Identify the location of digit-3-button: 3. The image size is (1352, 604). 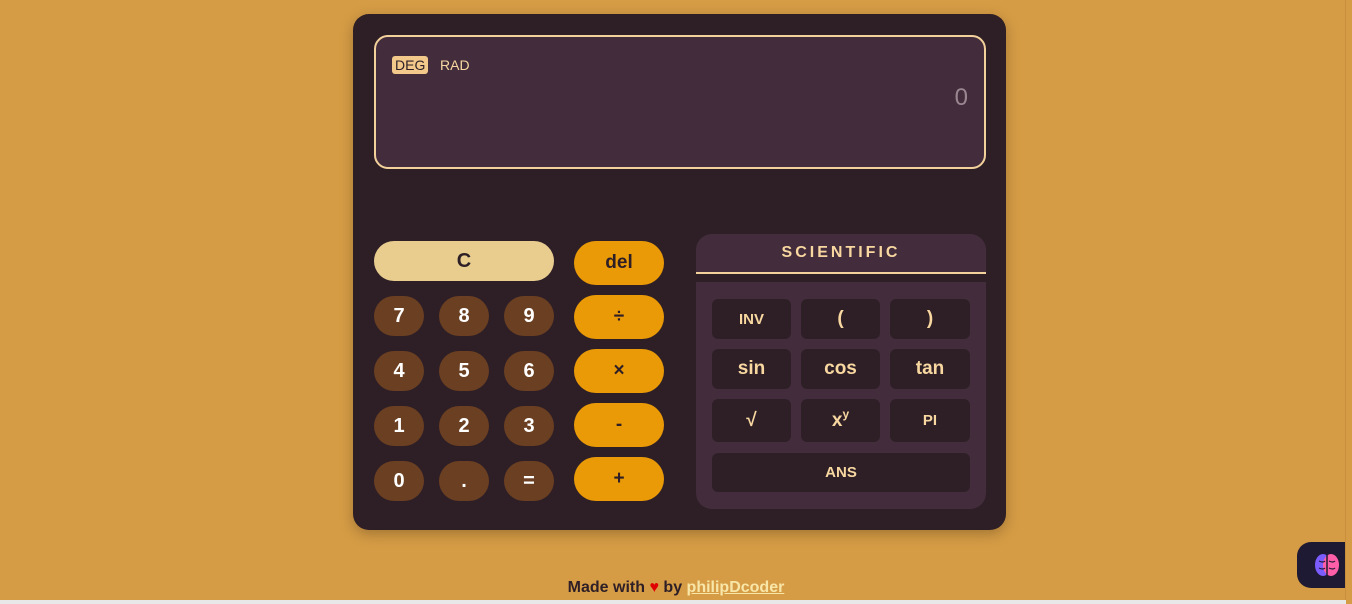
(529, 426).